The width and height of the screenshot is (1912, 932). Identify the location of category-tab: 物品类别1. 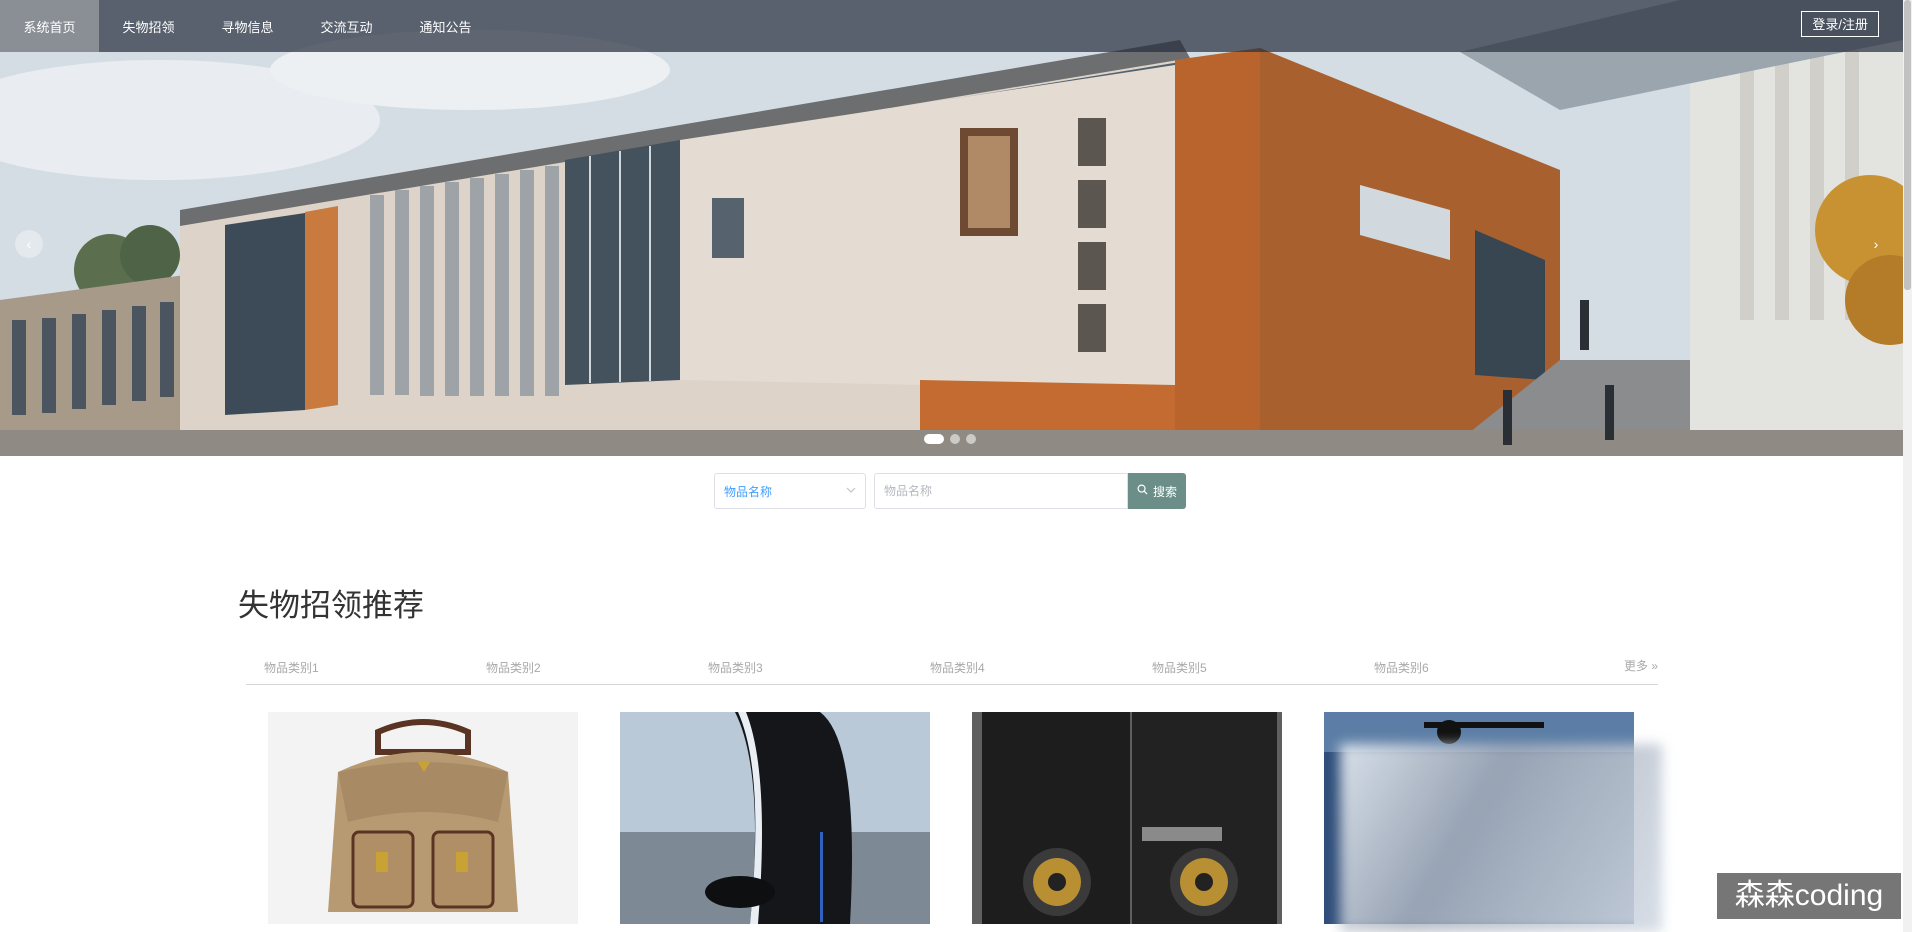
(291, 667).